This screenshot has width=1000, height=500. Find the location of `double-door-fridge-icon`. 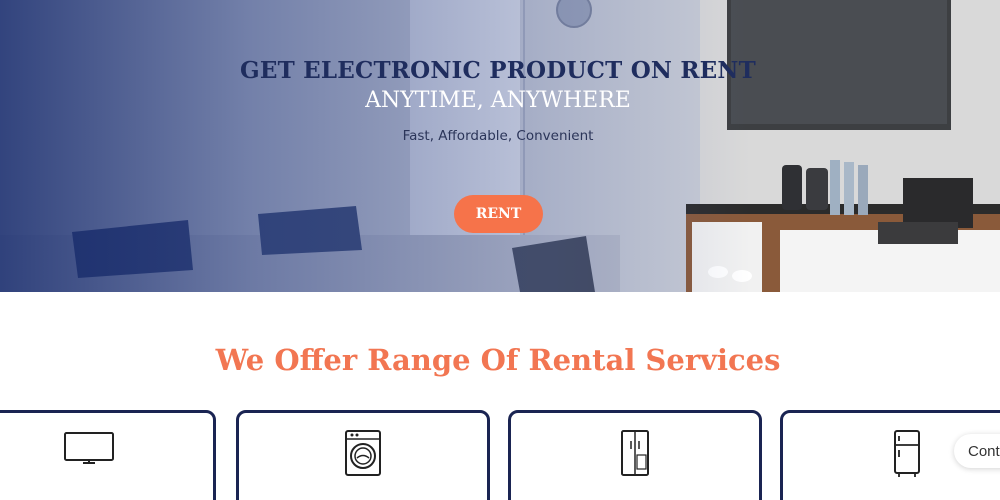

double-door-fridge-icon is located at coordinates (635, 453).